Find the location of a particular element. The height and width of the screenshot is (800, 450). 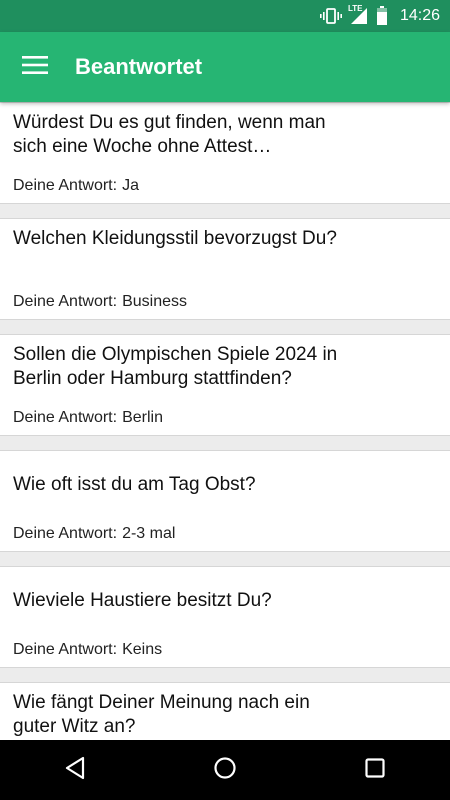

answer-line: Deine Antwort: Berlin is located at coordinates (88, 418).